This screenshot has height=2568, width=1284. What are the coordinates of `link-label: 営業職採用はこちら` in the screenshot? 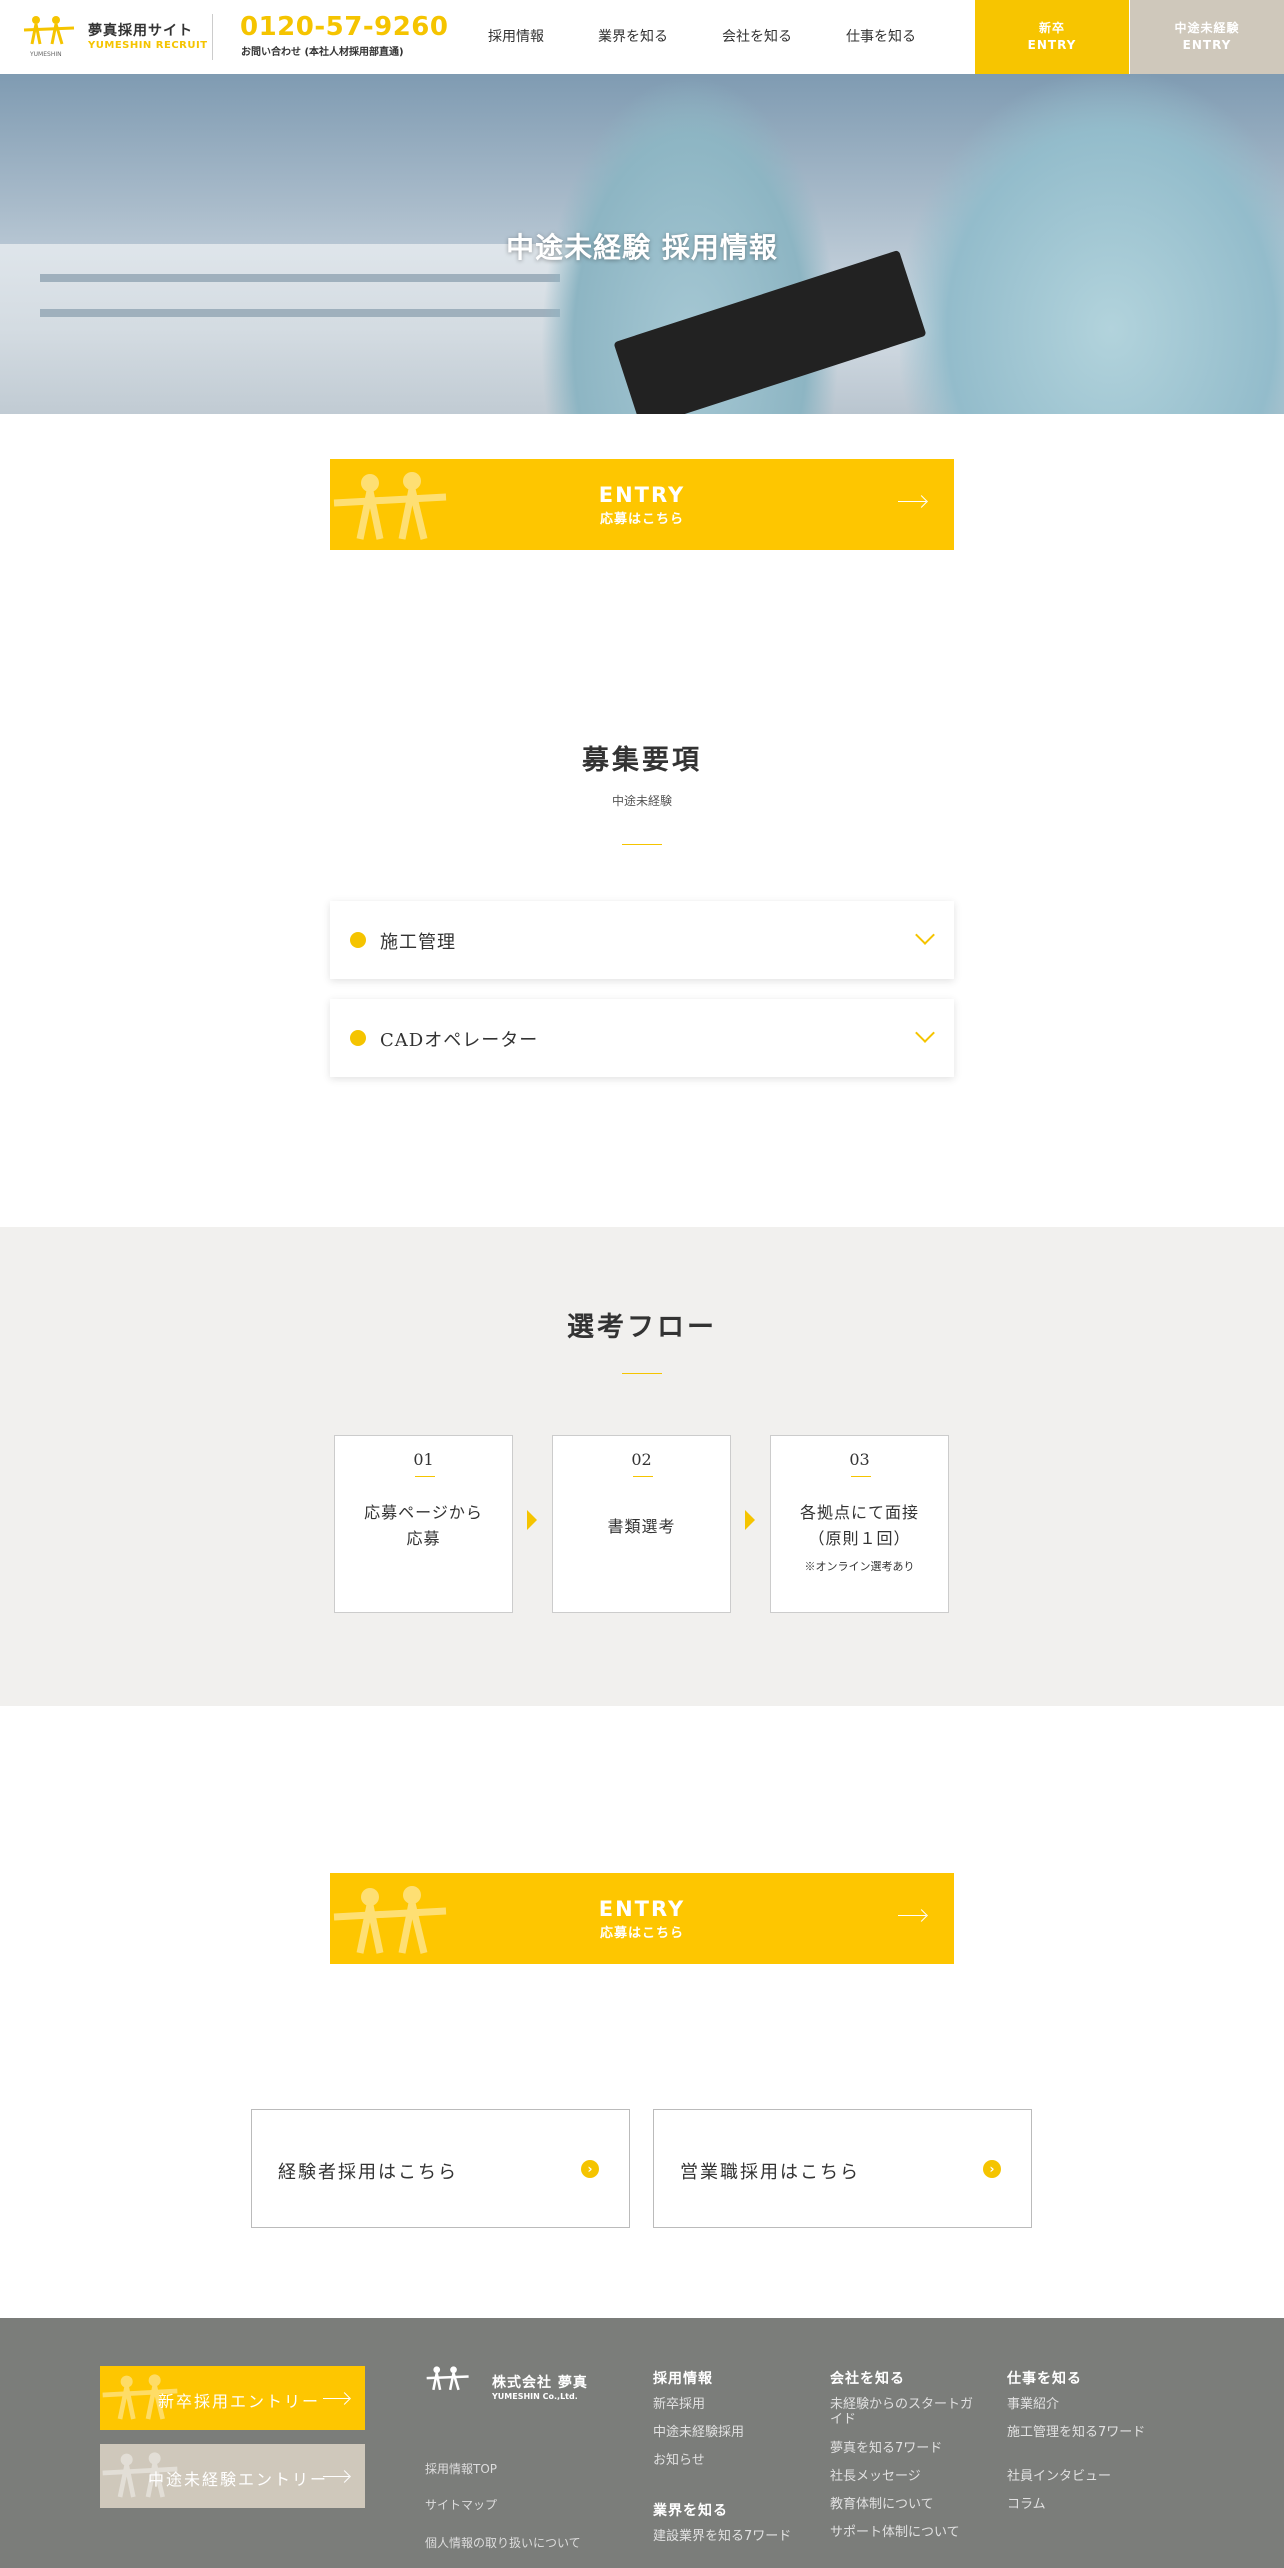 It's located at (770, 2172).